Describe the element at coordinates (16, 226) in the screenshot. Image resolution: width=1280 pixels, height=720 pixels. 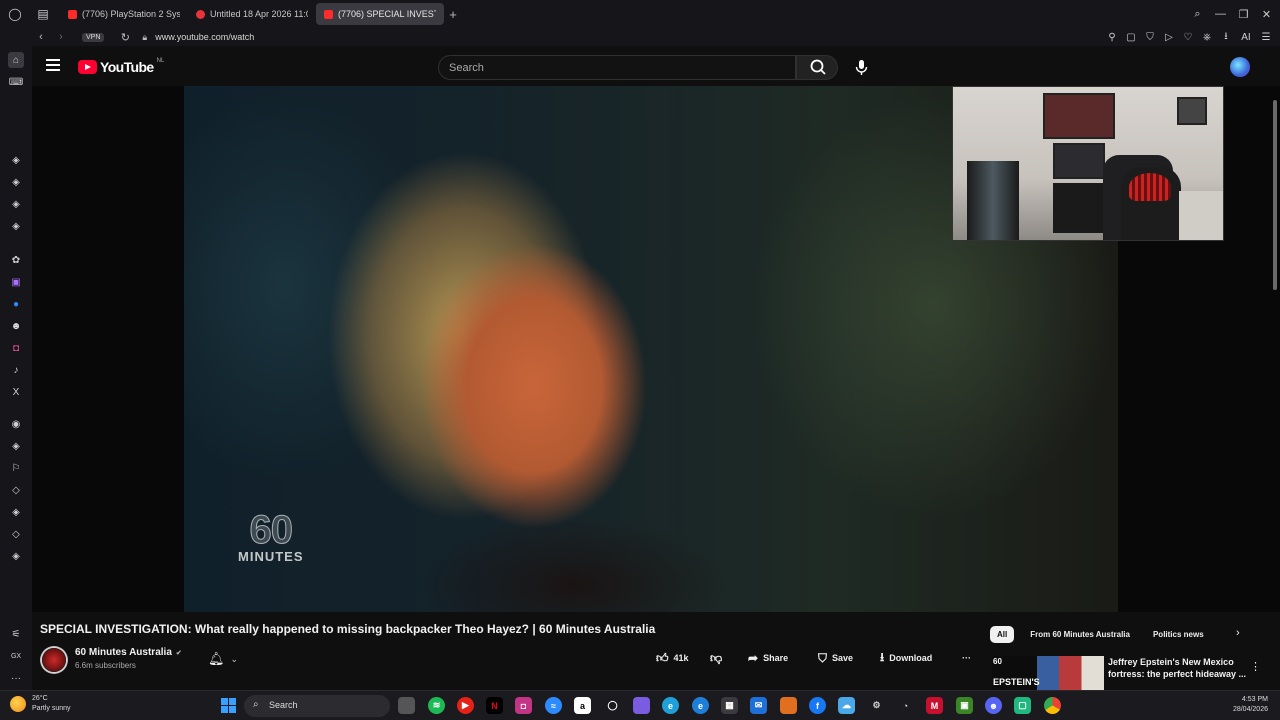
I see `sidebar-ext-4-icon: ◈` at that location.